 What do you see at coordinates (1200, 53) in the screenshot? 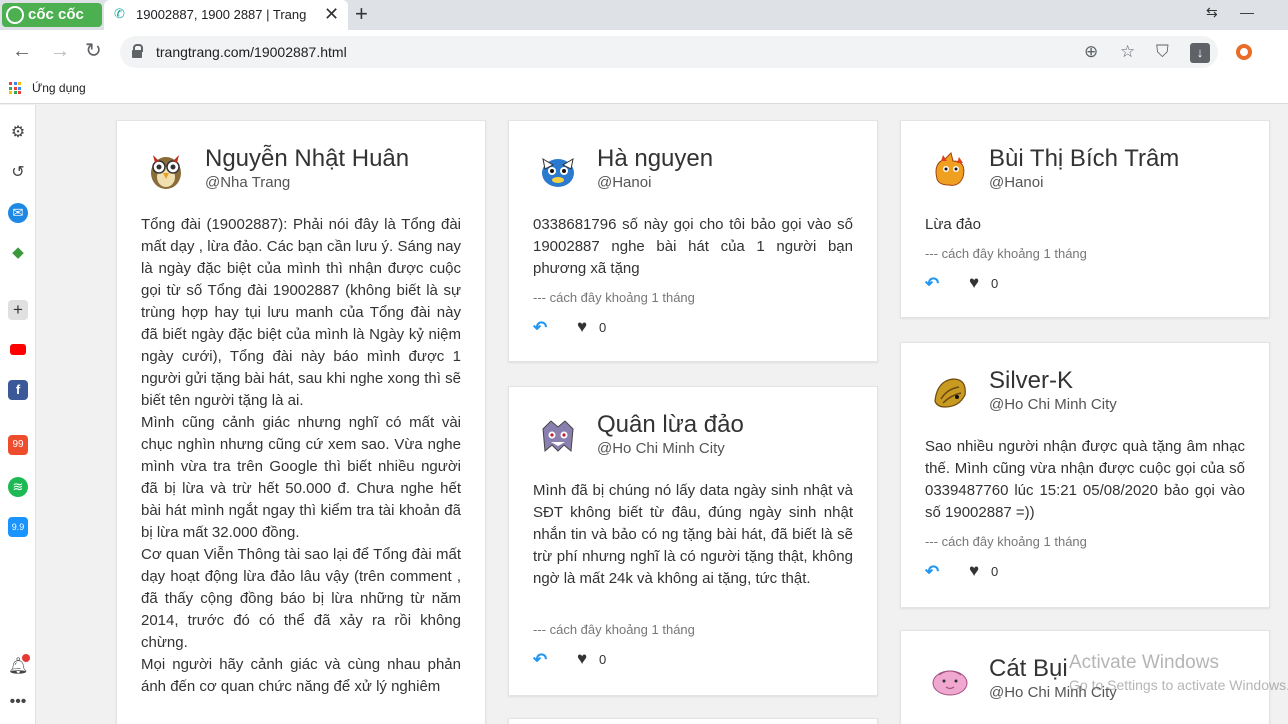
I see `download-icon: ↓` at bounding box center [1200, 53].